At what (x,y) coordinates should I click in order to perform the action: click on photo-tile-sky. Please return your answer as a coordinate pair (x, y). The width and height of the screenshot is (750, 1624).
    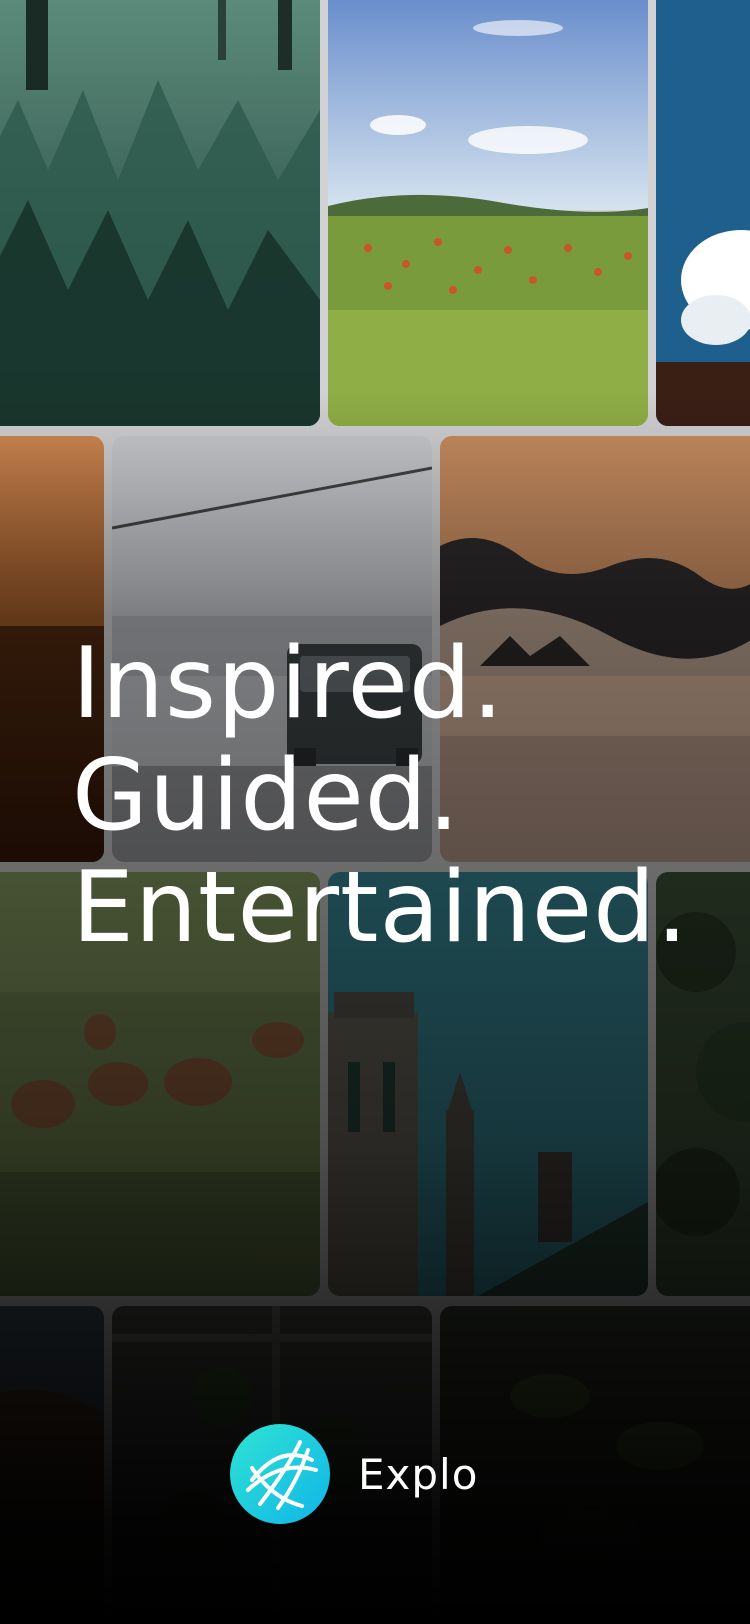
    Looking at the image, I should click on (703, 213).